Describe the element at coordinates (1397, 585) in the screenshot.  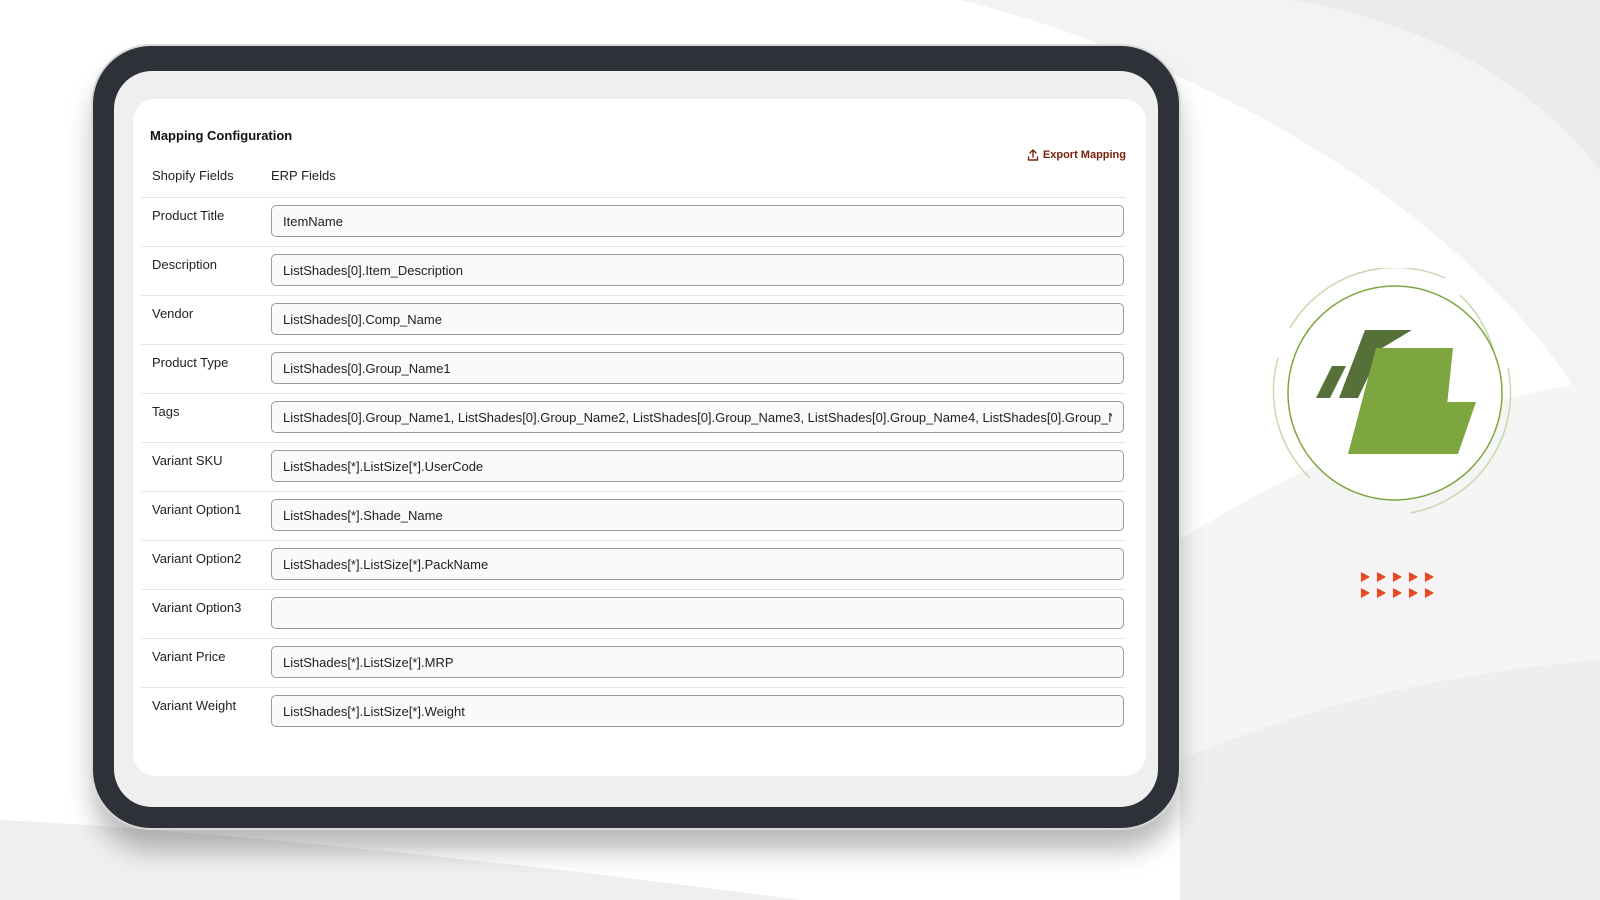
I see `arrow-pattern-icon` at that location.